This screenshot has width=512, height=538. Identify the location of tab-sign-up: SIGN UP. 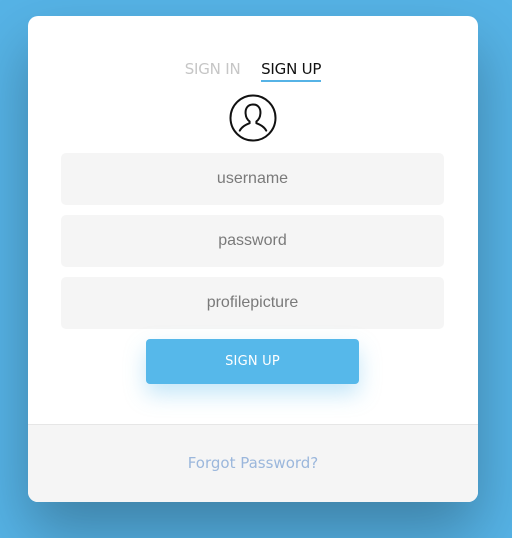
(291, 71).